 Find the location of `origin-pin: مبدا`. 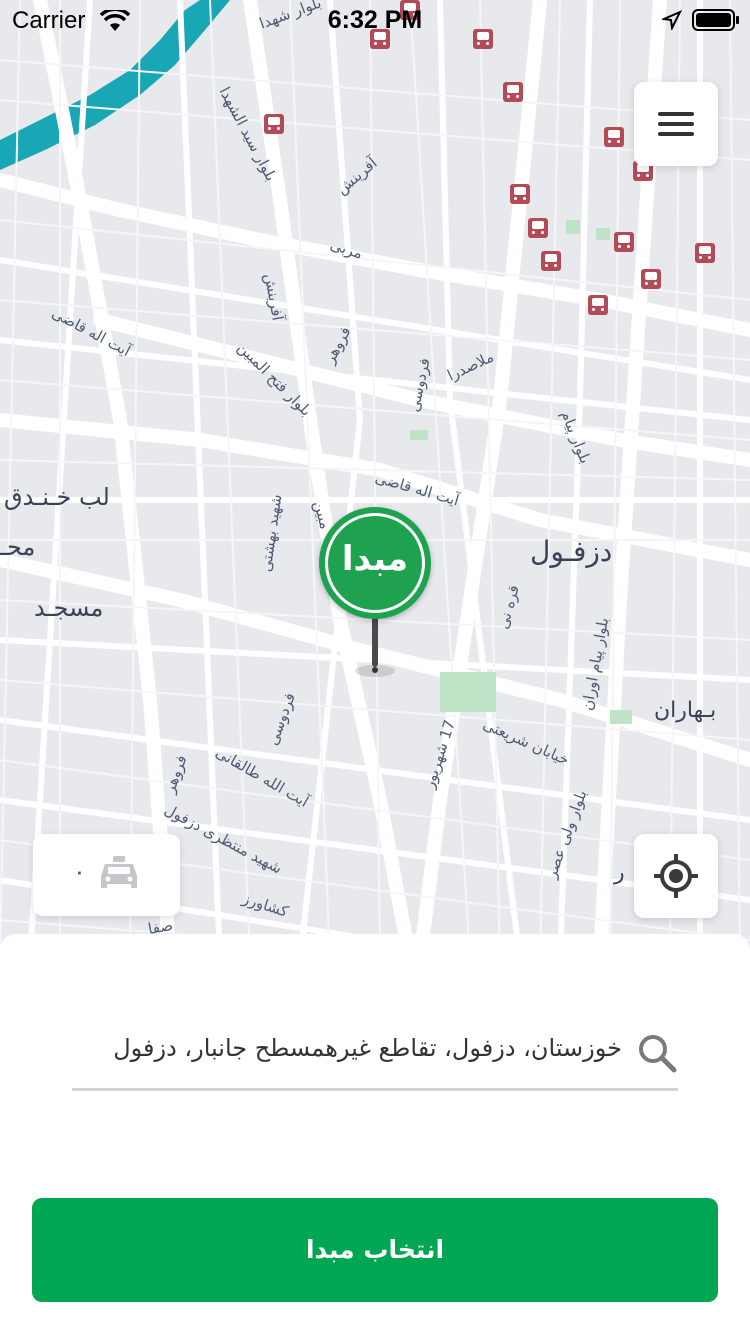

origin-pin: مبدا is located at coordinates (375, 595).